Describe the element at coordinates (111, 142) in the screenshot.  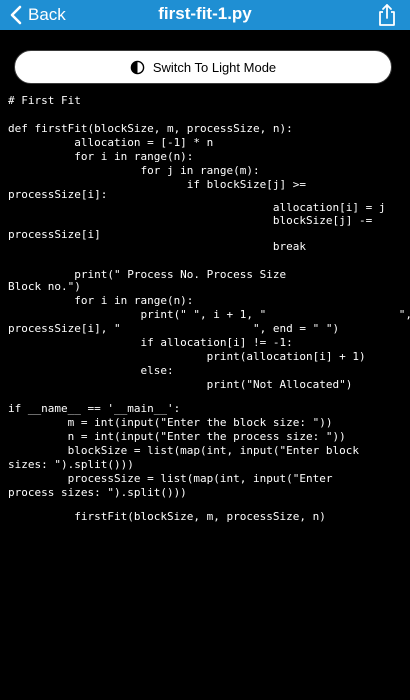
I see `code-line: allocation = [-1] * n` at that location.